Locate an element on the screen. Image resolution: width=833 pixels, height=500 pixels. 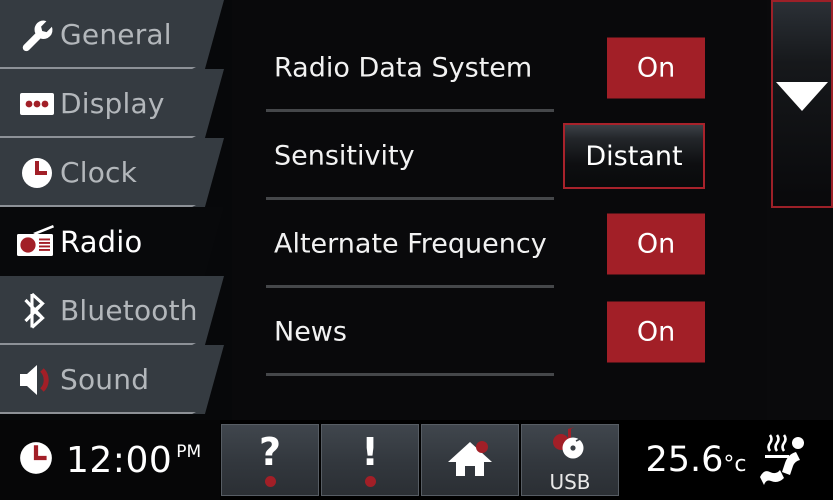
usb-media-icon is located at coordinates (570, 446).